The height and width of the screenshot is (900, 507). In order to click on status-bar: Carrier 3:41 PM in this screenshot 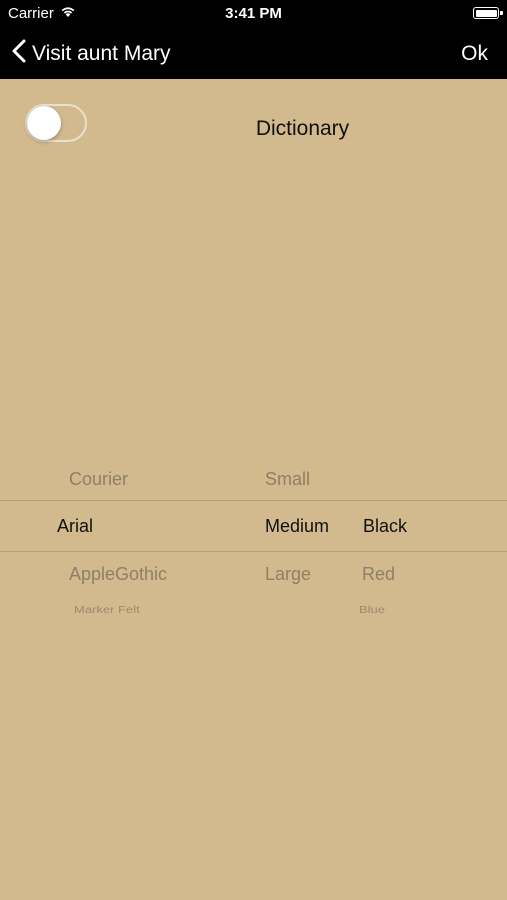, I will do `click(253, 14)`.